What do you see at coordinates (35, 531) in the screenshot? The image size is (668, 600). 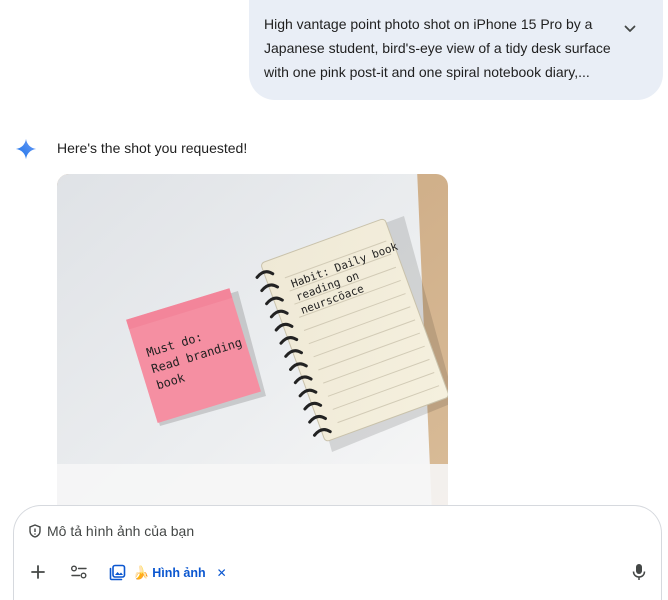 I see `shield-icon` at bounding box center [35, 531].